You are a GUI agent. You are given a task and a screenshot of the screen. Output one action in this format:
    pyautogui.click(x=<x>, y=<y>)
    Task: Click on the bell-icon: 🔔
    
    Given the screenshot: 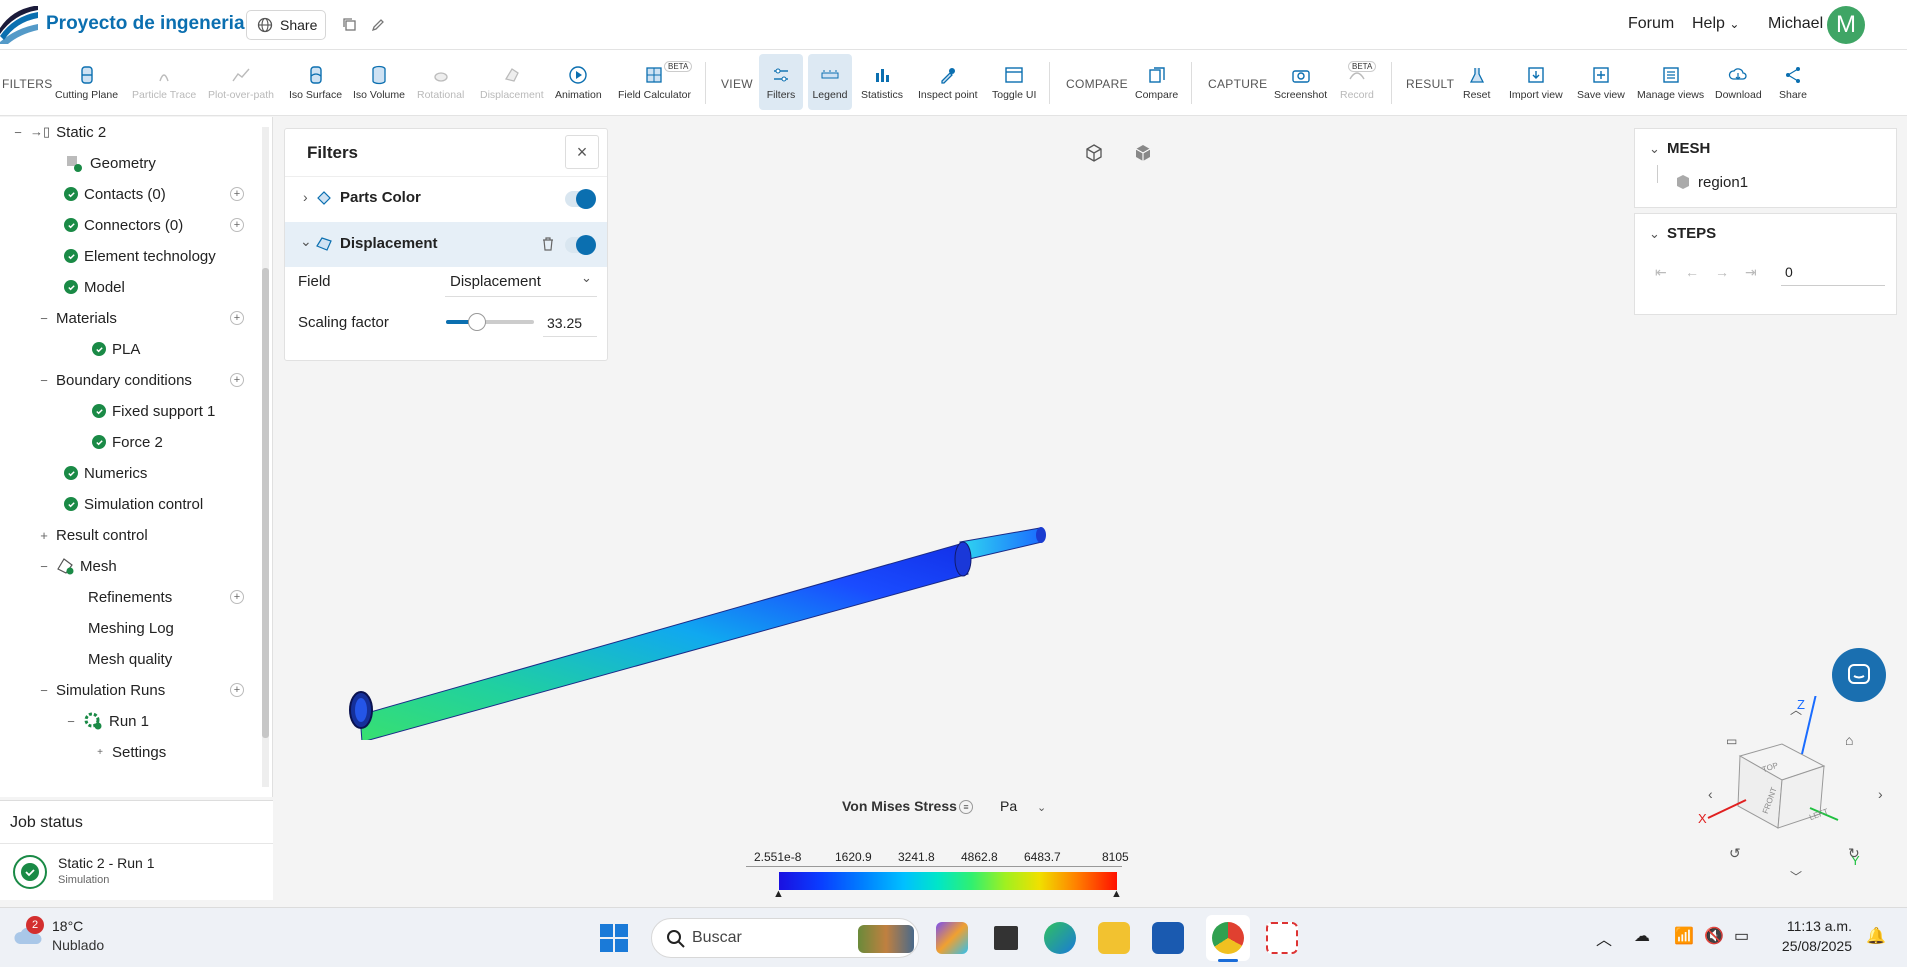 What is the action you would take?
    pyautogui.click(x=1876, y=936)
    